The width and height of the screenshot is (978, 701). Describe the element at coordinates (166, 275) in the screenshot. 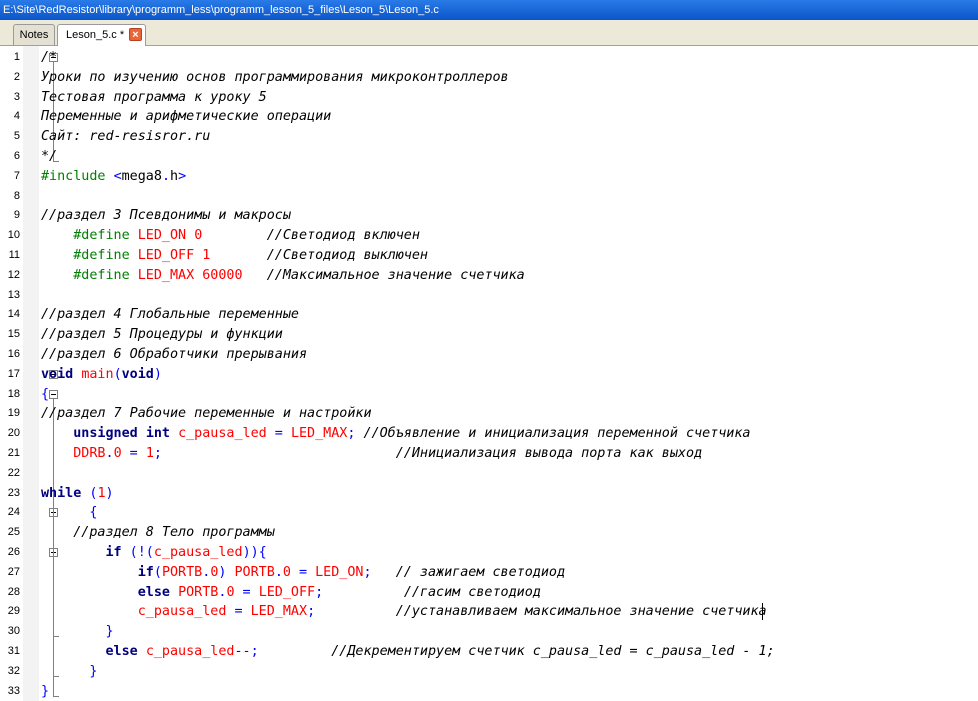

I see `code-token-part: LED_MAX` at that location.